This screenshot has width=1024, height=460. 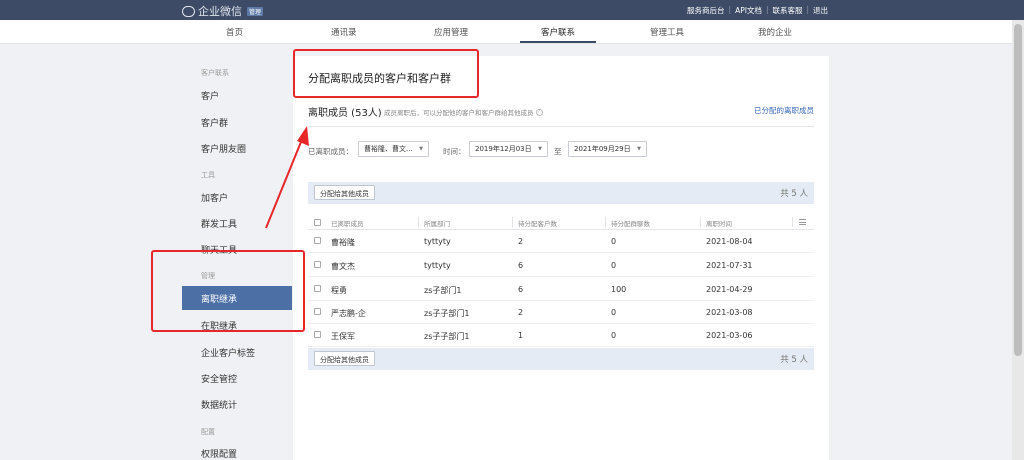 I want to click on cell-pending-groups: 100, so click(x=619, y=289).